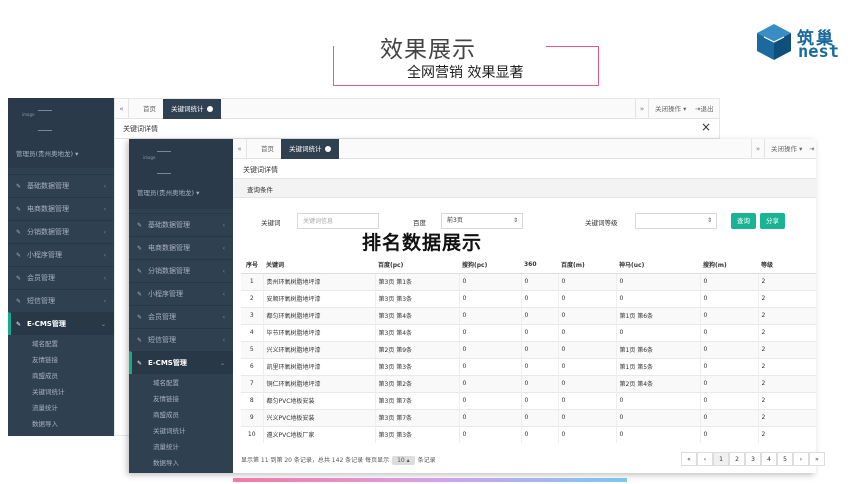  What do you see at coordinates (587, 265) in the screenshot?
I see `column-header: 百度(m)` at bounding box center [587, 265].